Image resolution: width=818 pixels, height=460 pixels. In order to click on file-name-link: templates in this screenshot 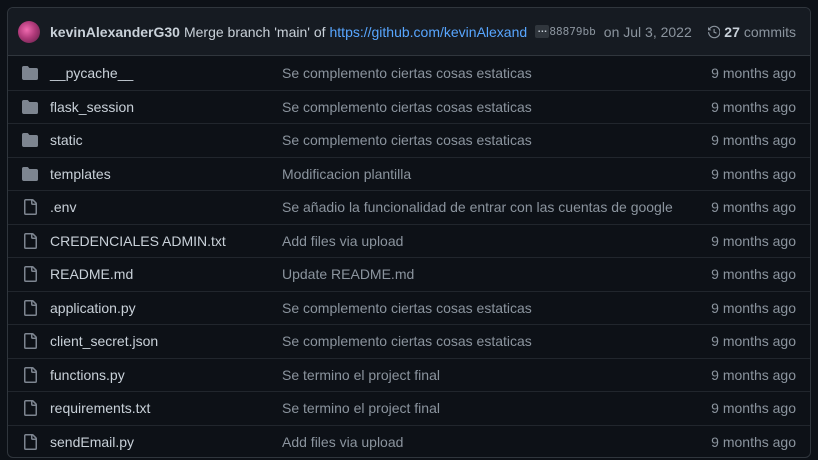, I will do `click(166, 174)`.